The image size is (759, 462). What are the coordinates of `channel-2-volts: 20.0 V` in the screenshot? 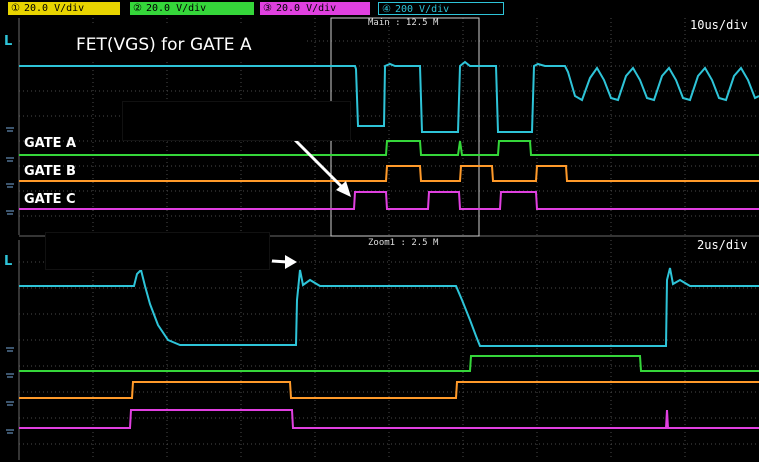 It's located at (164, 8).